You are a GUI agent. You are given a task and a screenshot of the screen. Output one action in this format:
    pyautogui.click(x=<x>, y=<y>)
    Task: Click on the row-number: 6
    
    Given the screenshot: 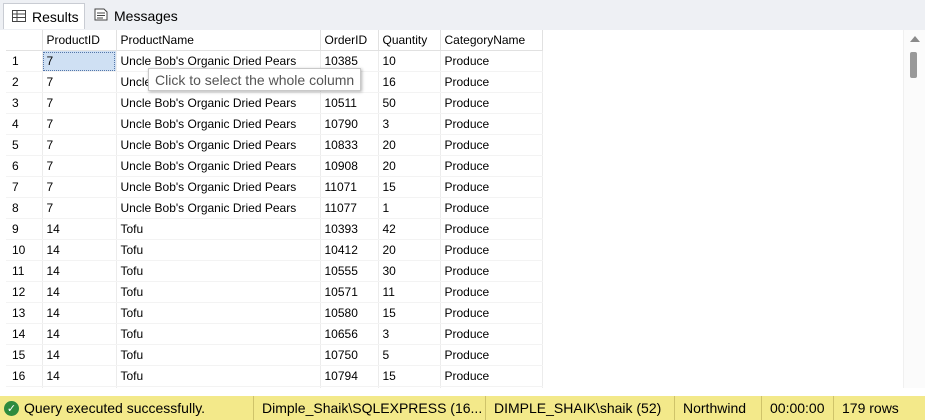 What is the action you would take?
    pyautogui.click(x=24, y=166)
    